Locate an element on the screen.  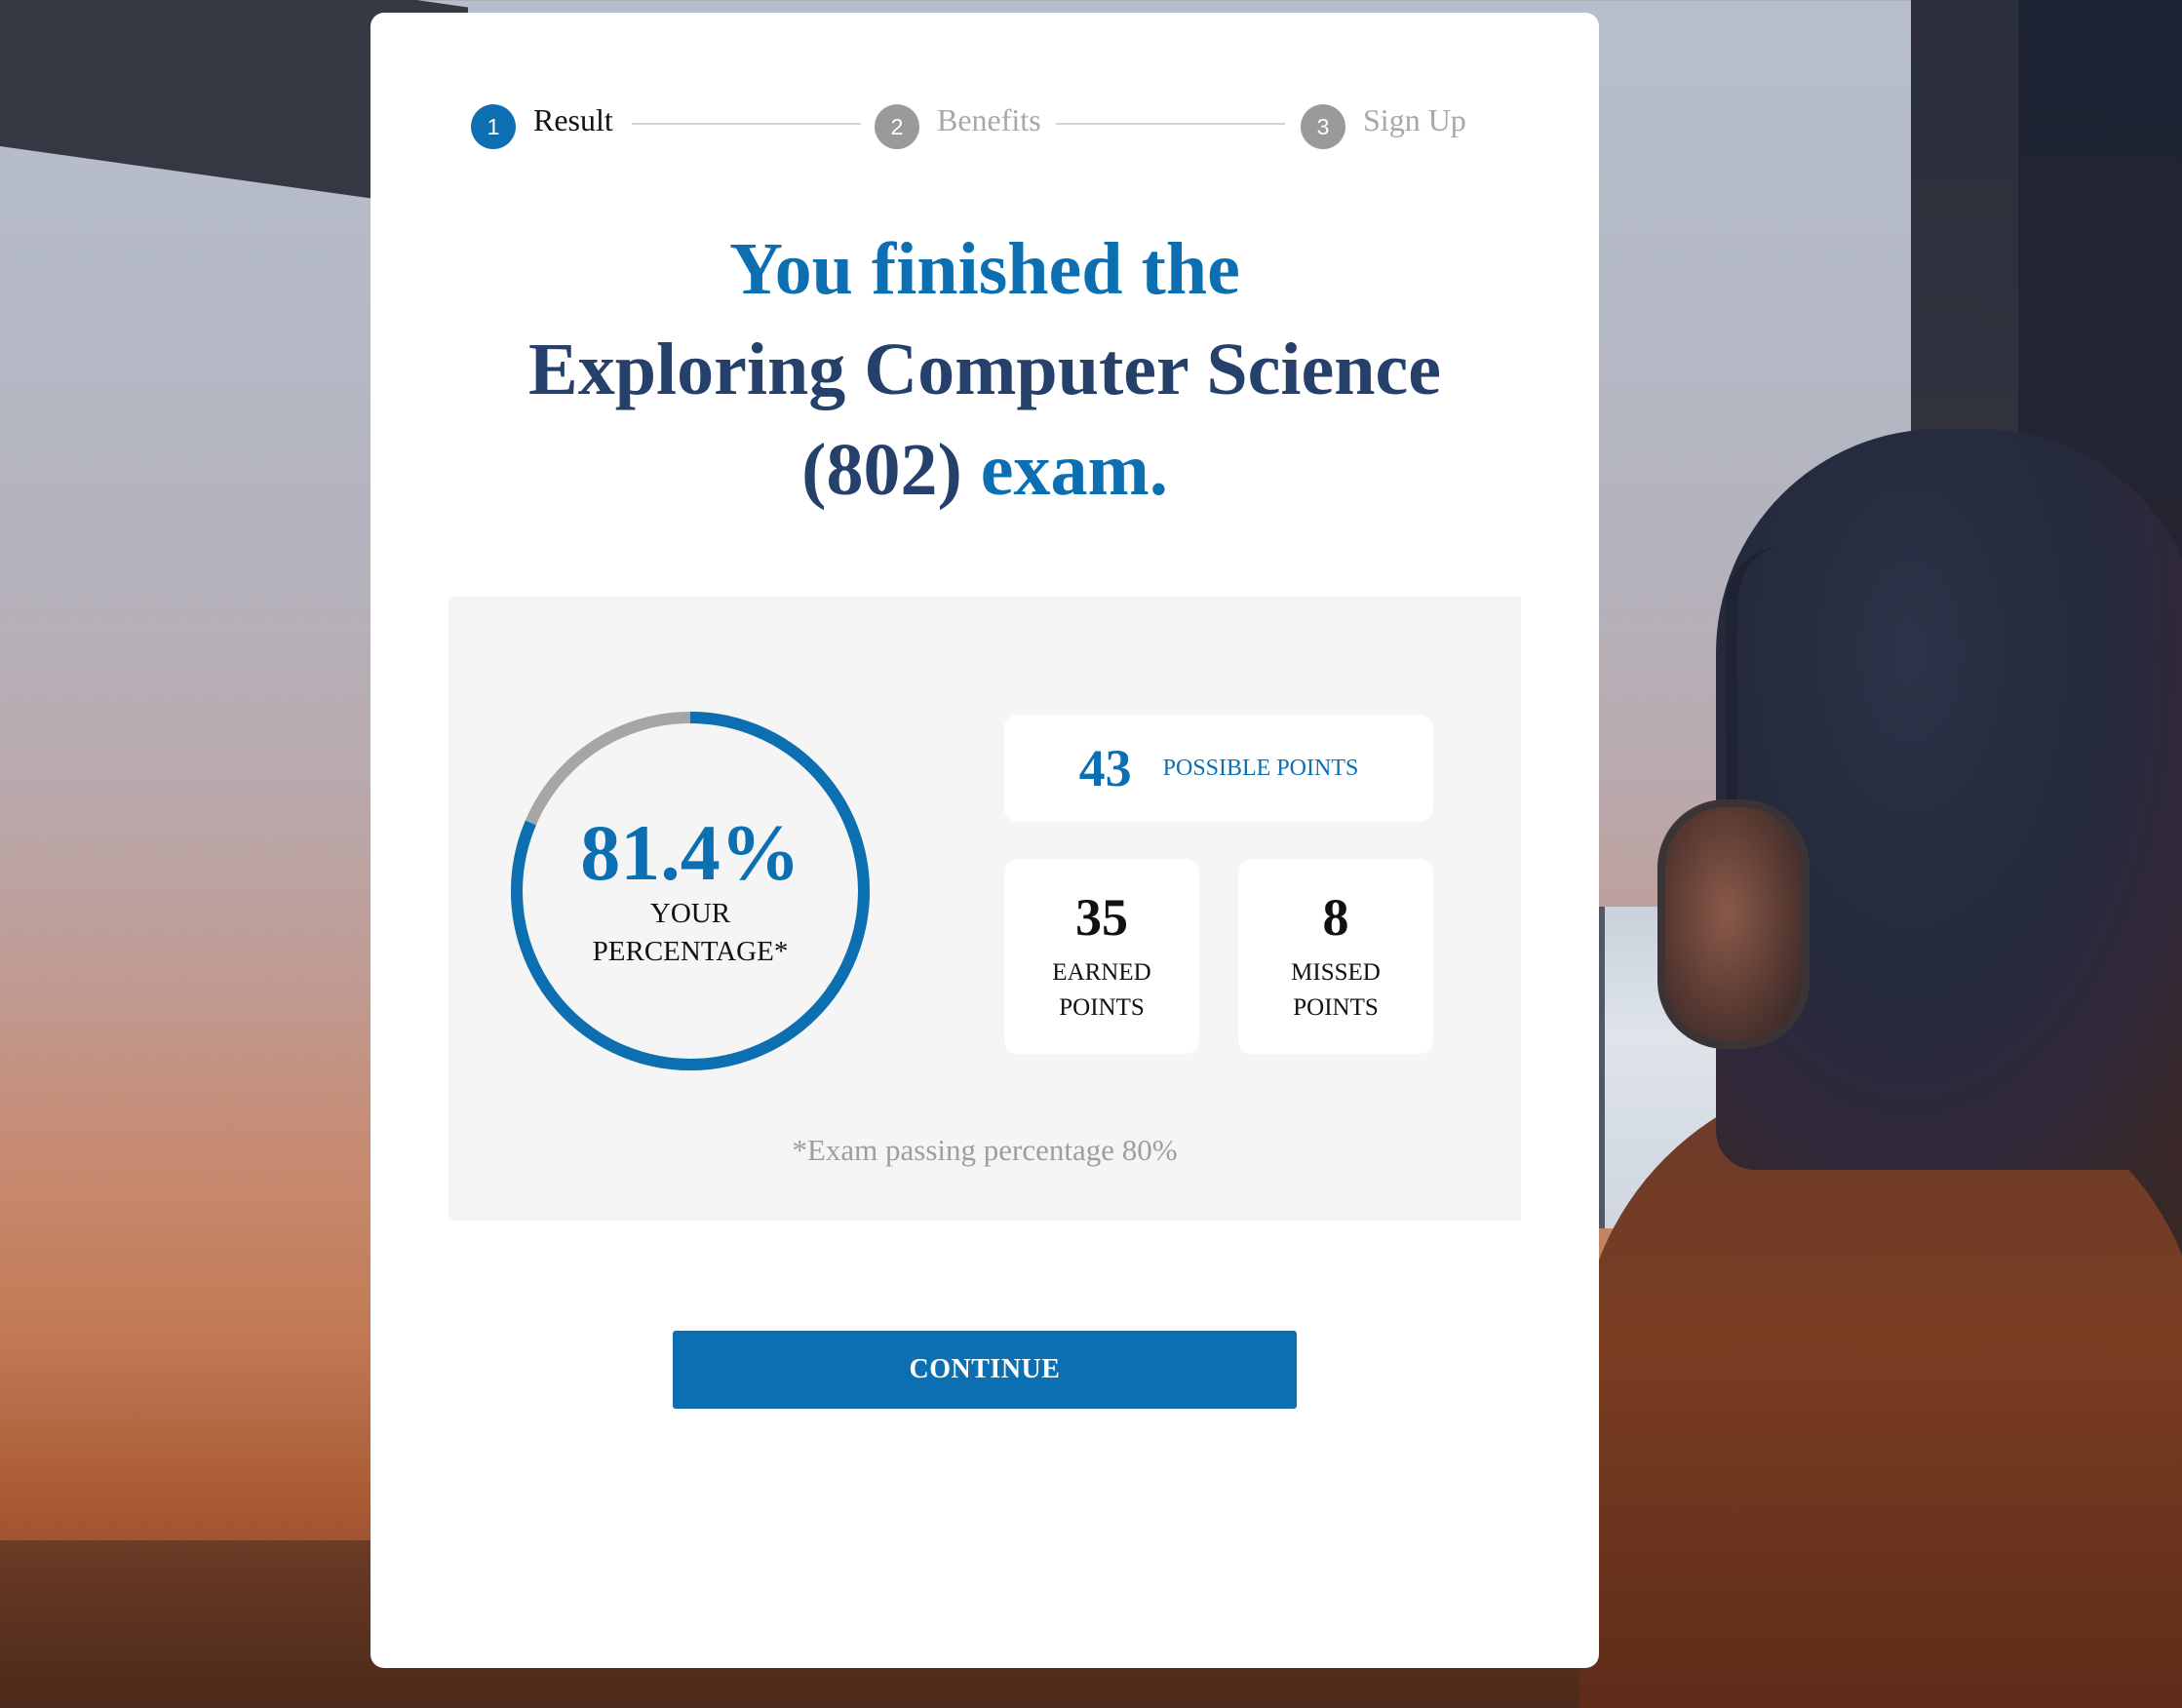
earned-points-label: EARNED POINTS is located at coordinates (1101, 990).